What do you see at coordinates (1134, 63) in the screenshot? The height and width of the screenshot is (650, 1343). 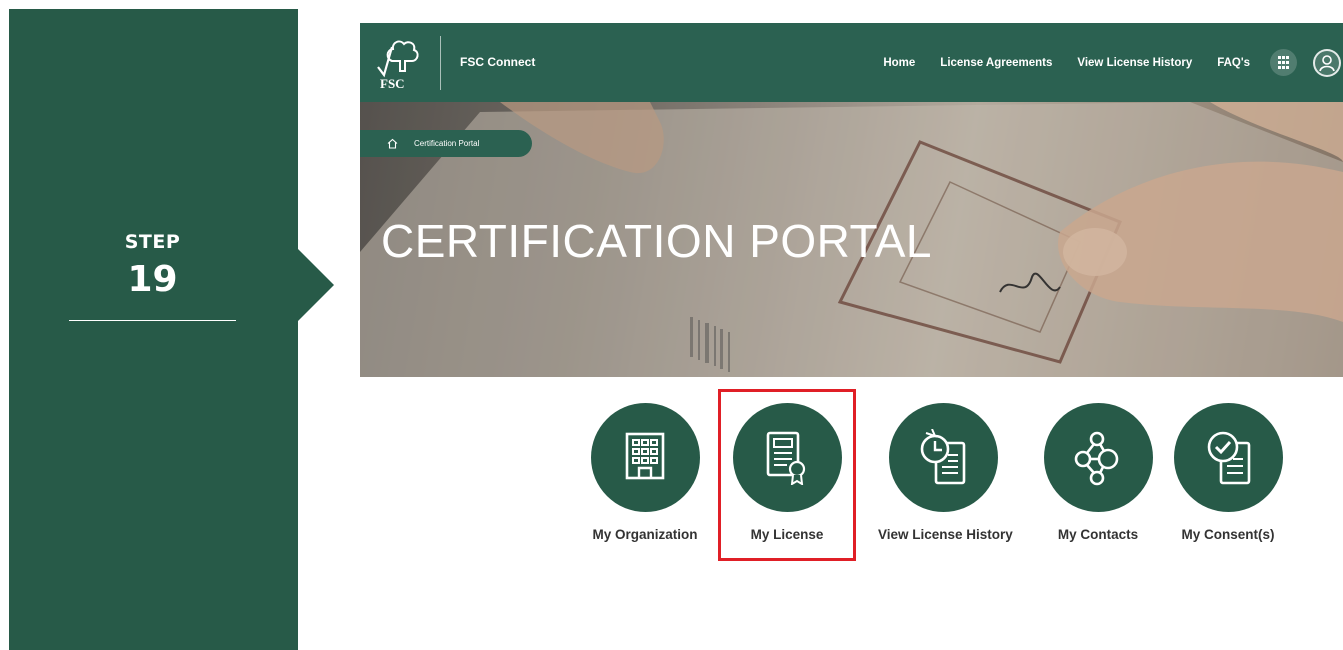 I see `nav-view-license-history: View License History` at bounding box center [1134, 63].